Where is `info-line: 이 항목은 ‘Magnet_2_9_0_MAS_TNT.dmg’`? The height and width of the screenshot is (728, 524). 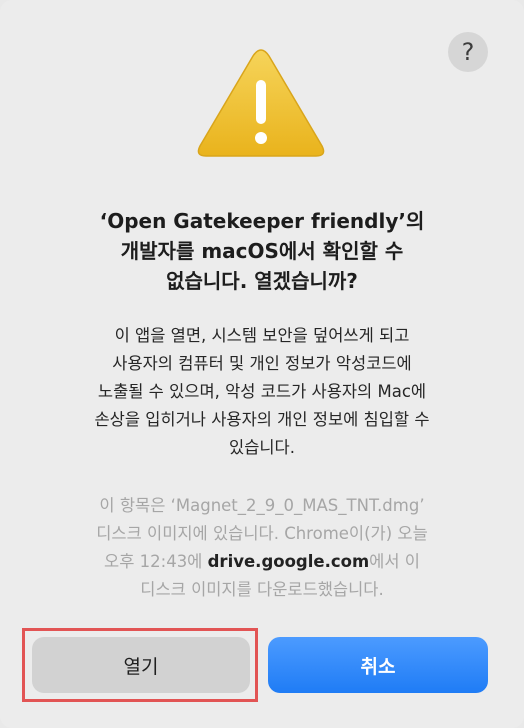
info-line: 이 항목은 ‘Magnet_2_9_0_MAS_TNT.dmg’ is located at coordinates (262, 505).